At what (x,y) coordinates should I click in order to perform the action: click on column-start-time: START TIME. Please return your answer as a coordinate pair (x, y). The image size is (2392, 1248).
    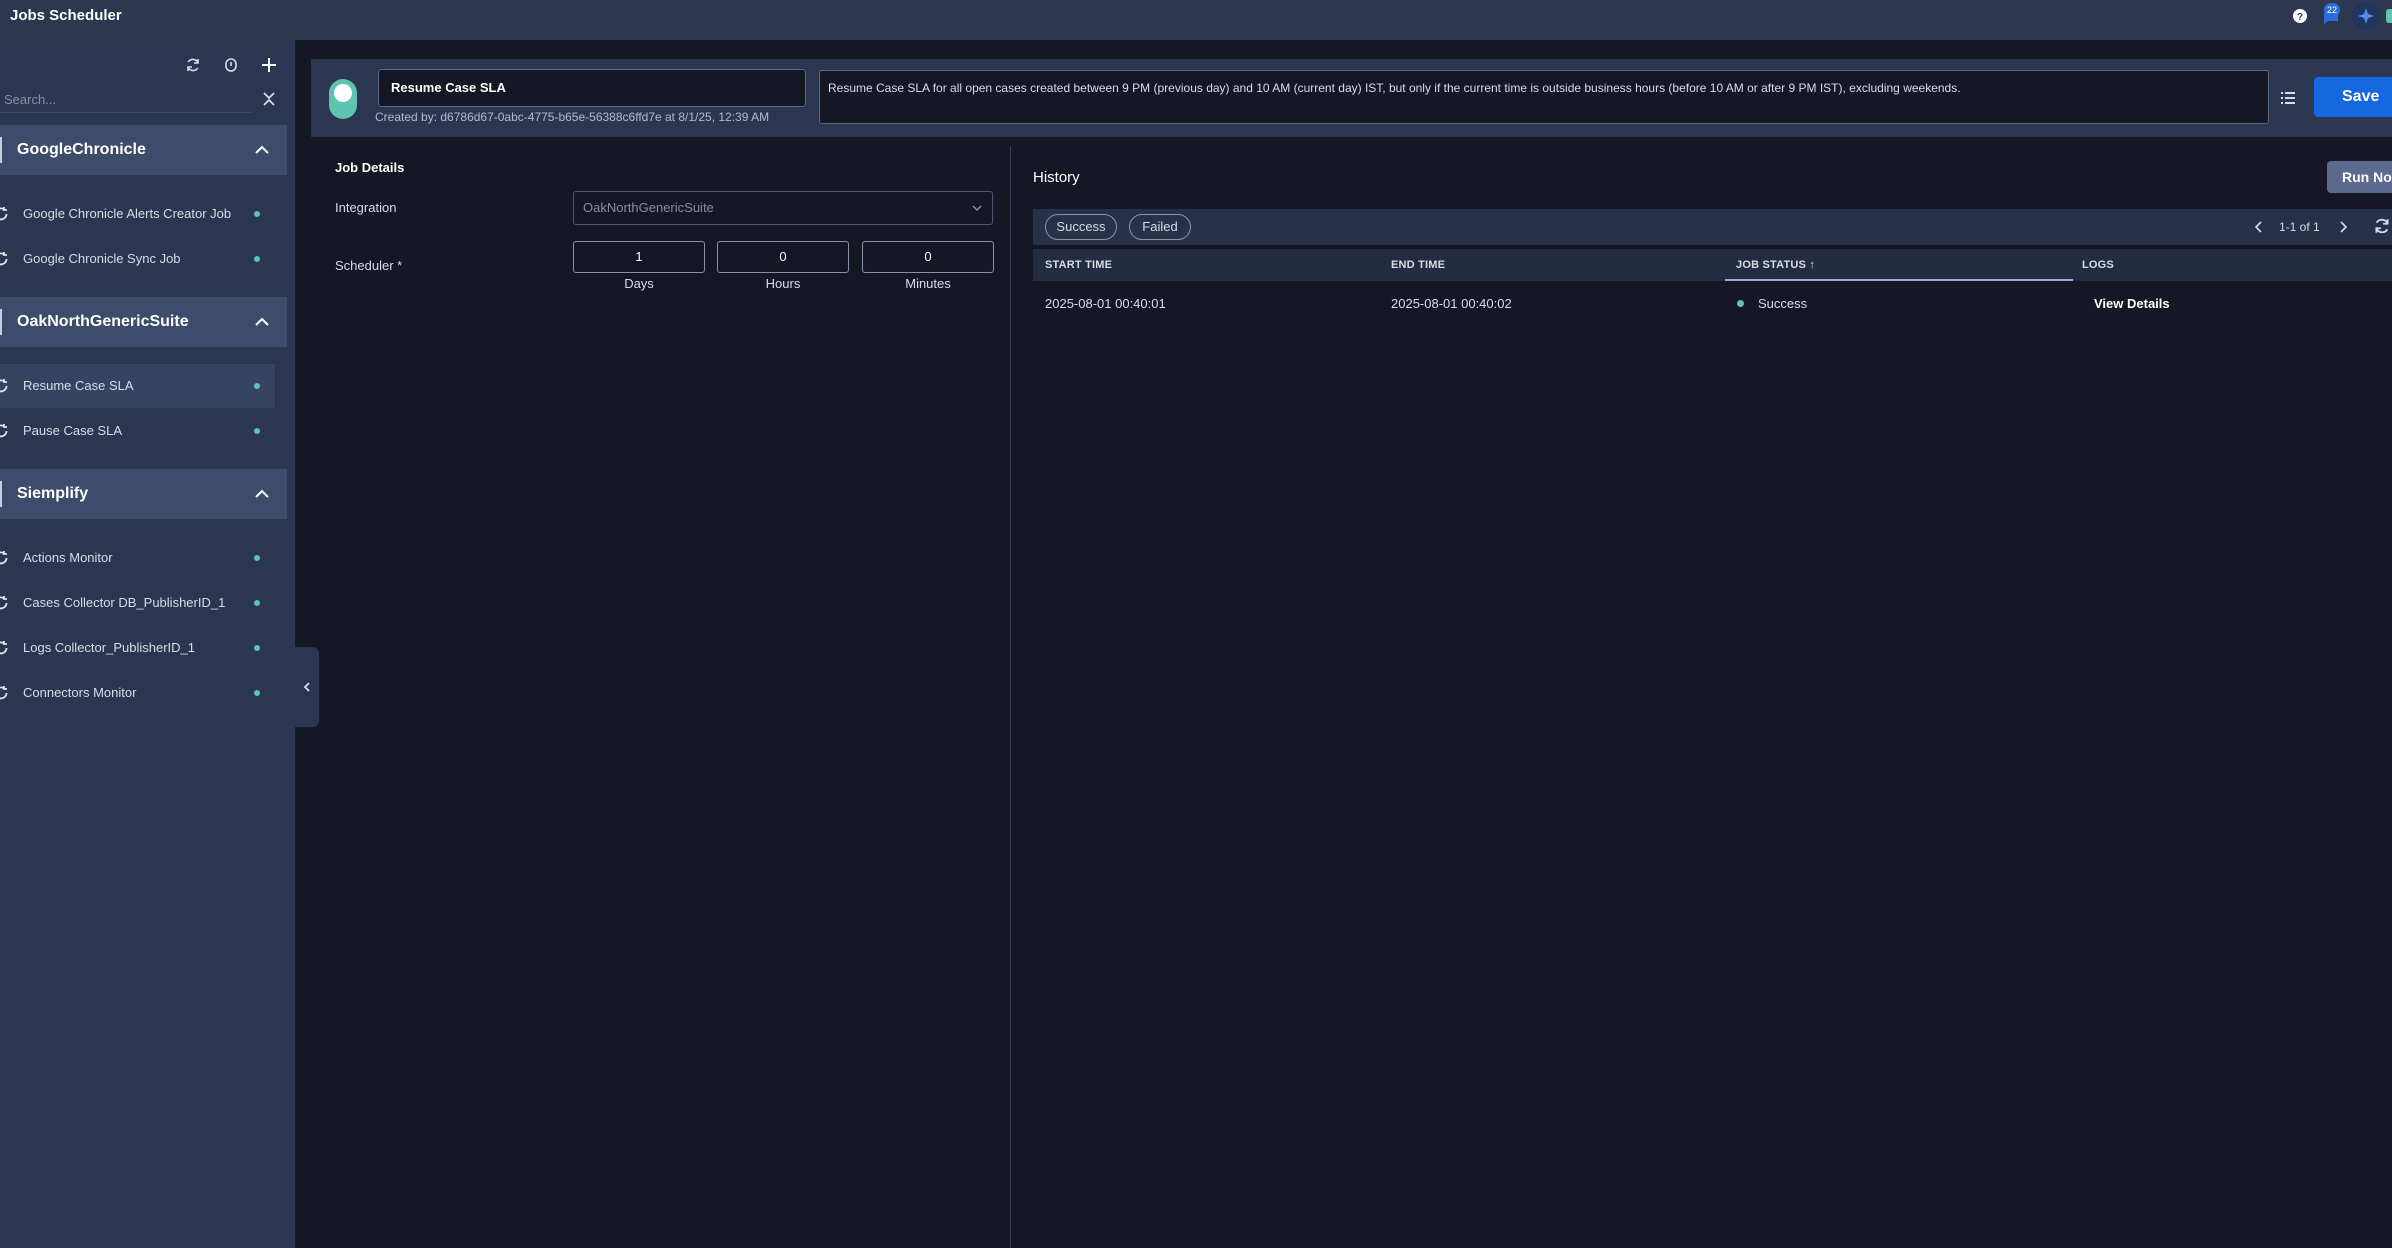
    Looking at the image, I should click on (1078, 265).